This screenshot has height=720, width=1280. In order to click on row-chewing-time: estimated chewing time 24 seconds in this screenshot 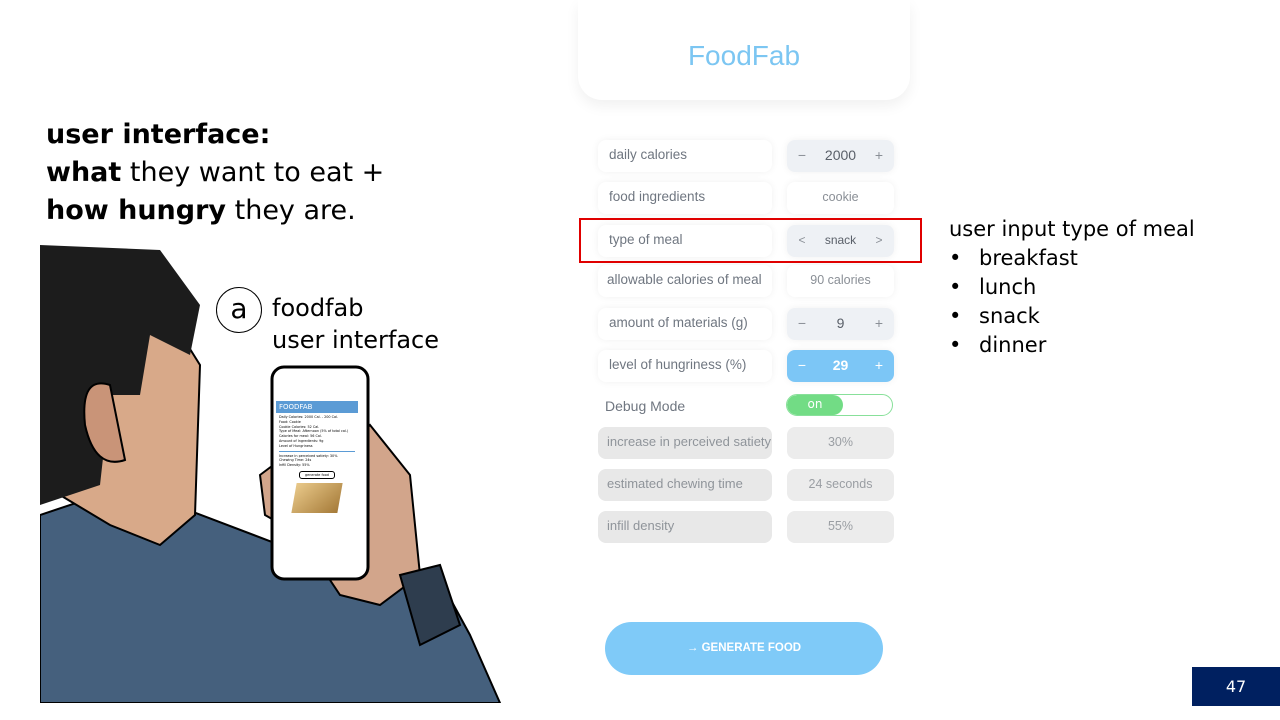, I will do `click(748, 485)`.